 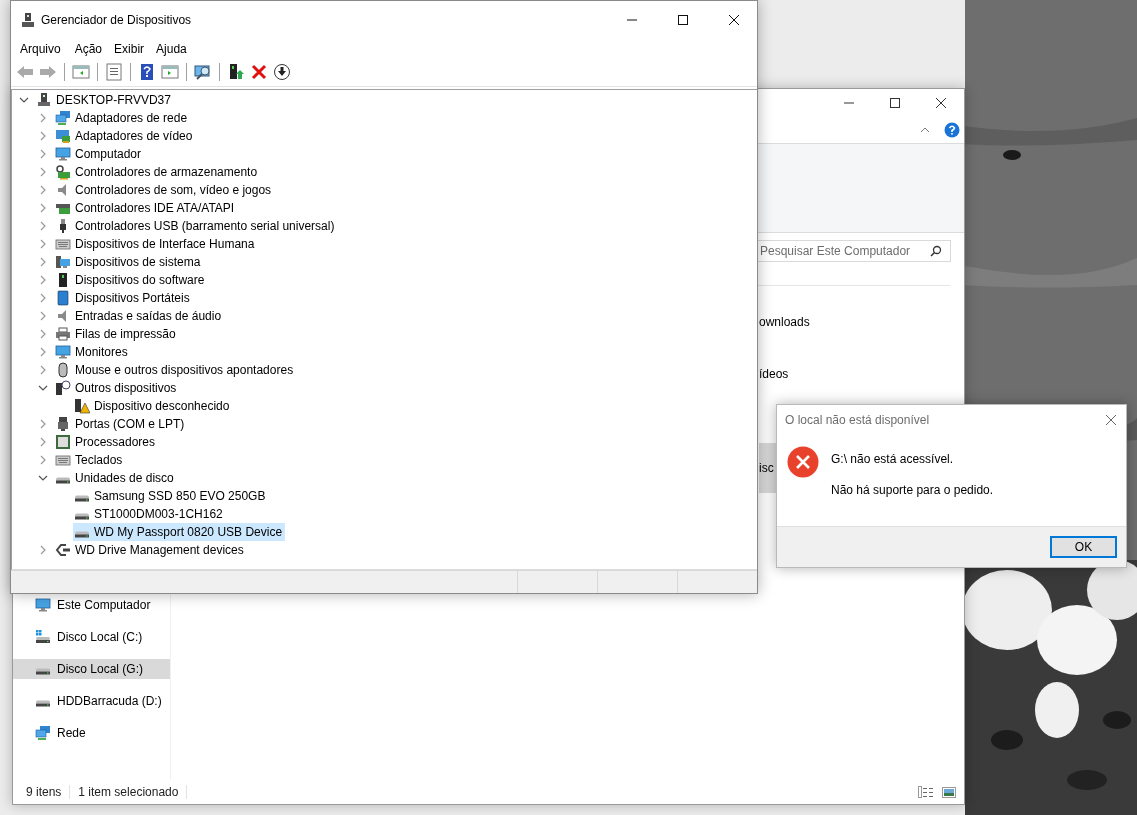 What do you see at coordinates (40, 48) in the screenshot?
I see `menu-item: Arquivo` at bounding box center [40, 48].